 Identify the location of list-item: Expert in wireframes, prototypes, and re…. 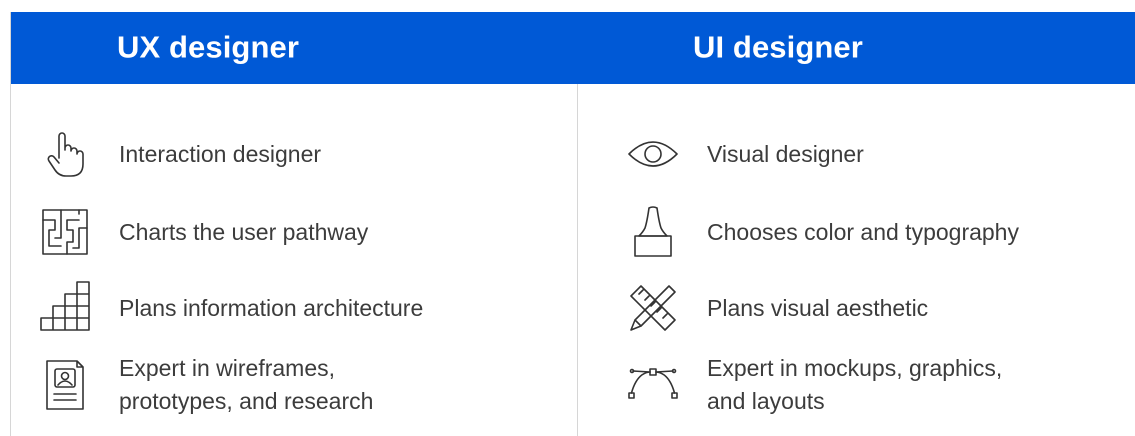
(204, 385).